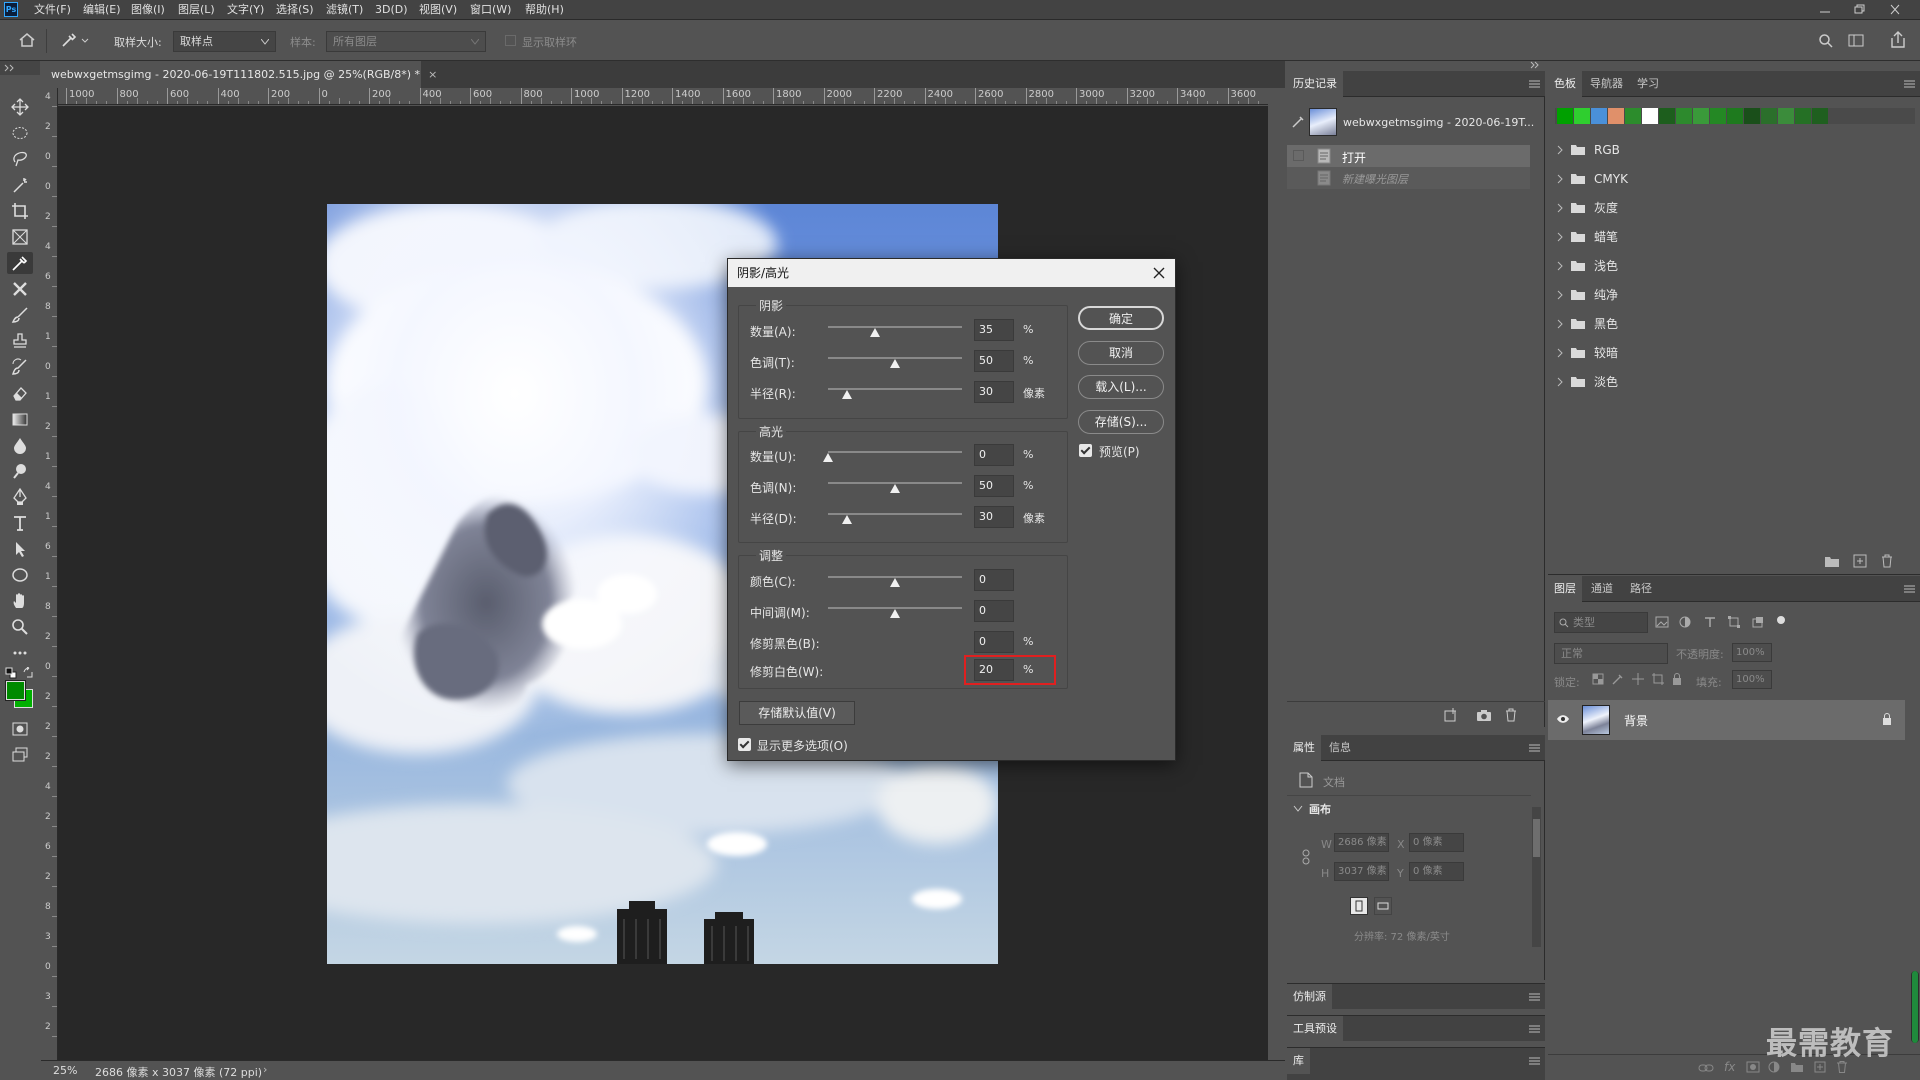 The width and height of the screenshot is (1920, 1080). I want to click on filter-toggle-icon, so click(1781, 620).